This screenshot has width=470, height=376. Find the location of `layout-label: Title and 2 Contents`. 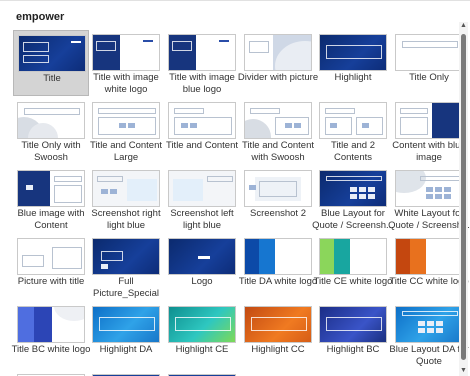

layout-label: Title and 2 Contents is located at coordinates (352, 151).